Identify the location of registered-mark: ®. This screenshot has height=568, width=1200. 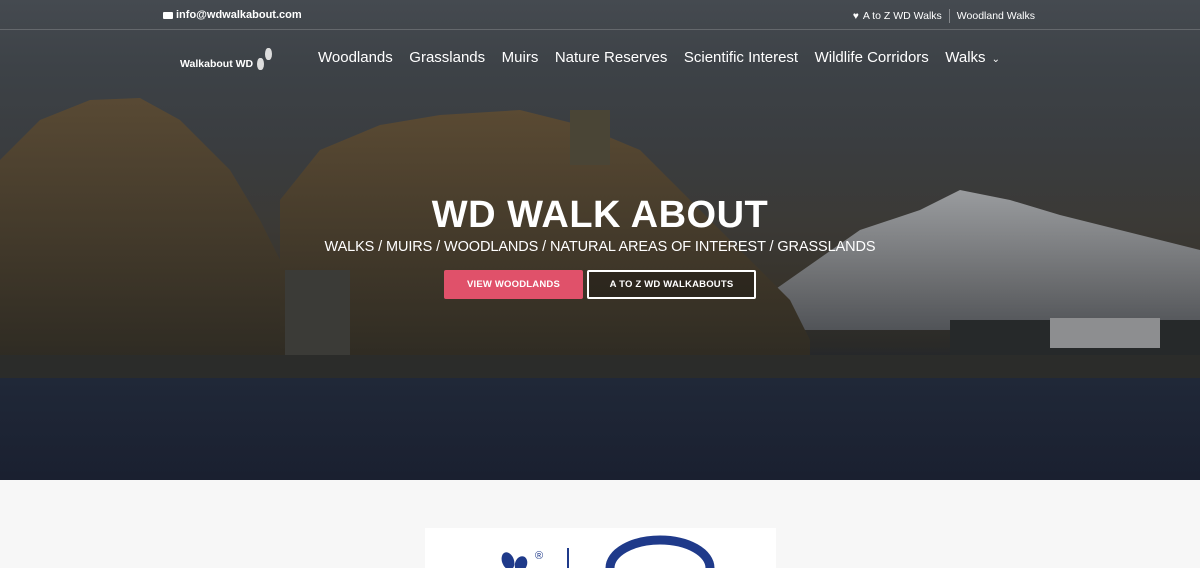
(539, 556).